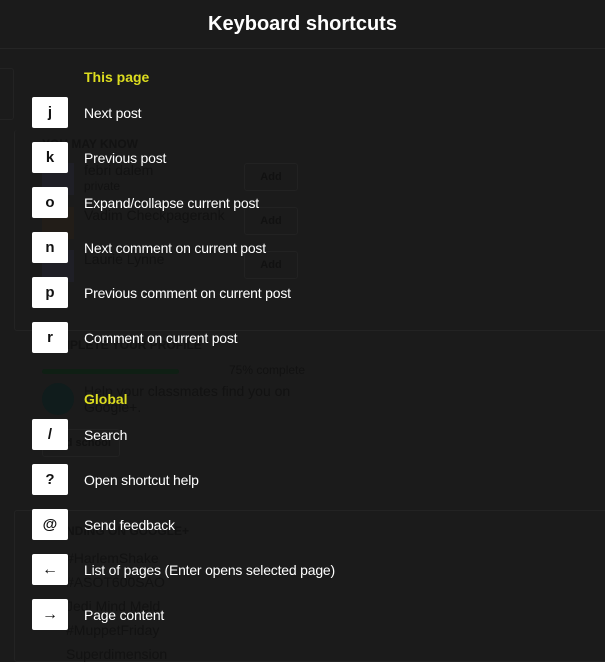 The image size is (605, 662). I want to click on shortcut-description: Send feedback, so click(129, 524).